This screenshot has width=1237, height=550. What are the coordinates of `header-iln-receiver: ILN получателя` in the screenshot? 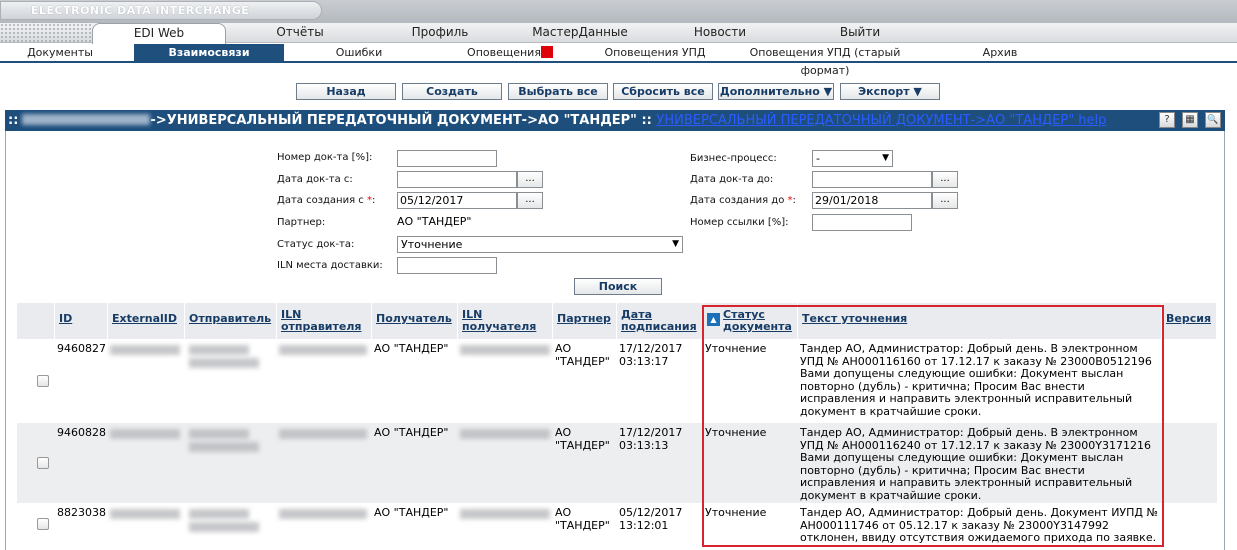 It's located at (505, 321).